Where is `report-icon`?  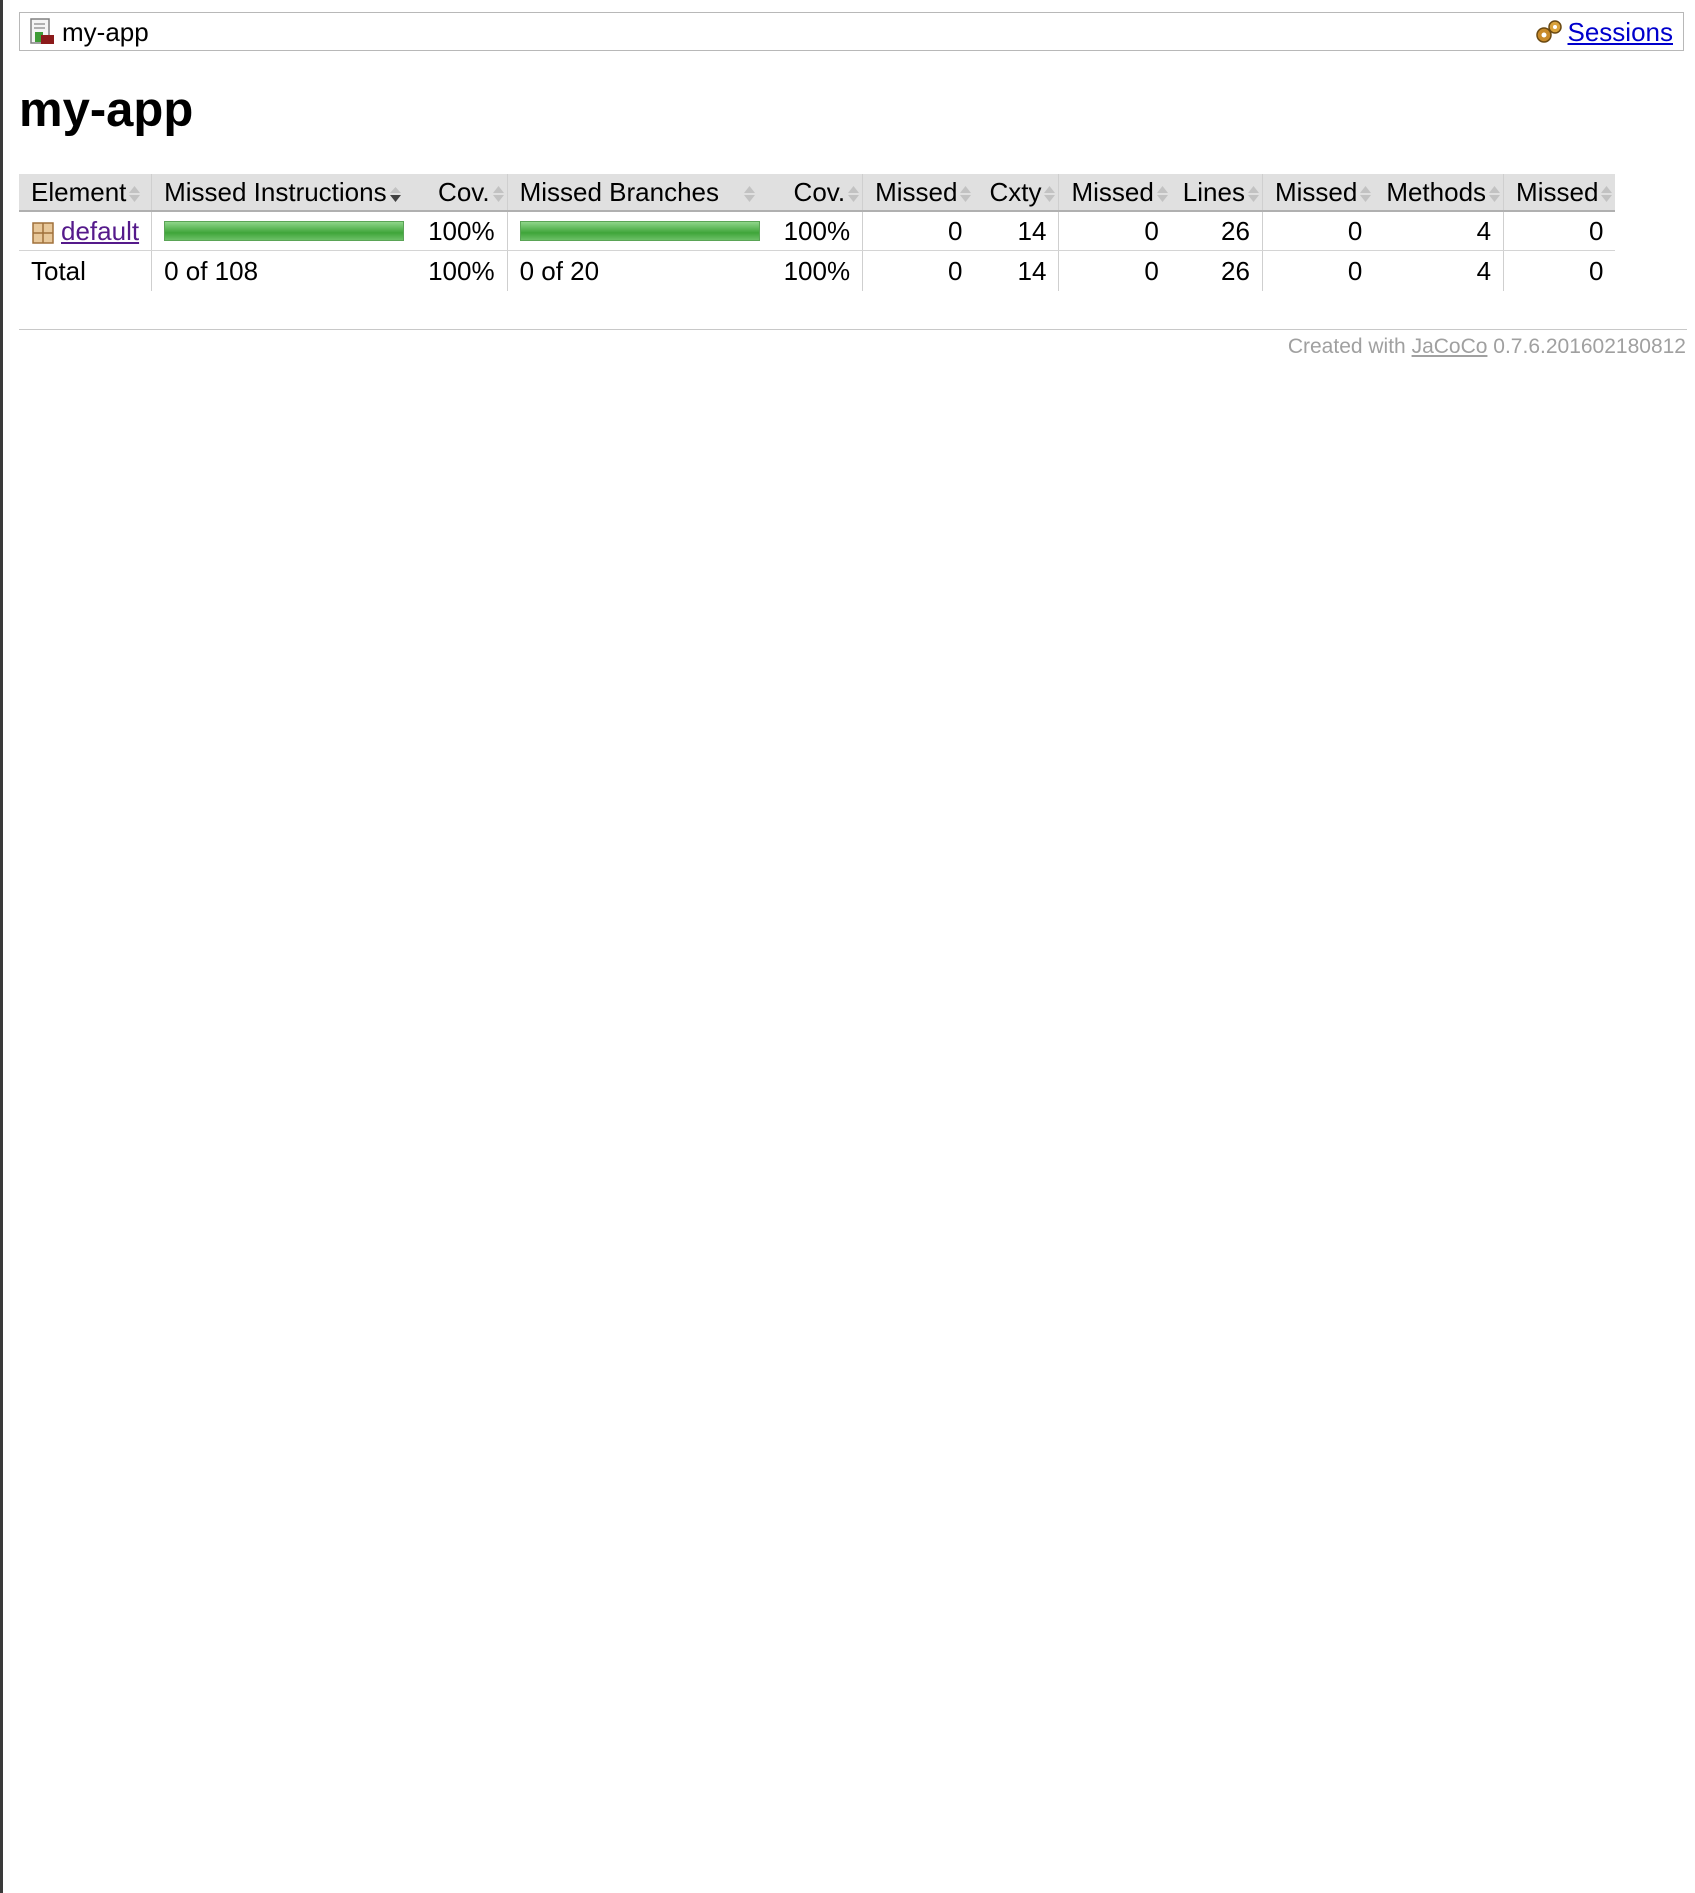 report-icon is located at coordinates (42, 31).